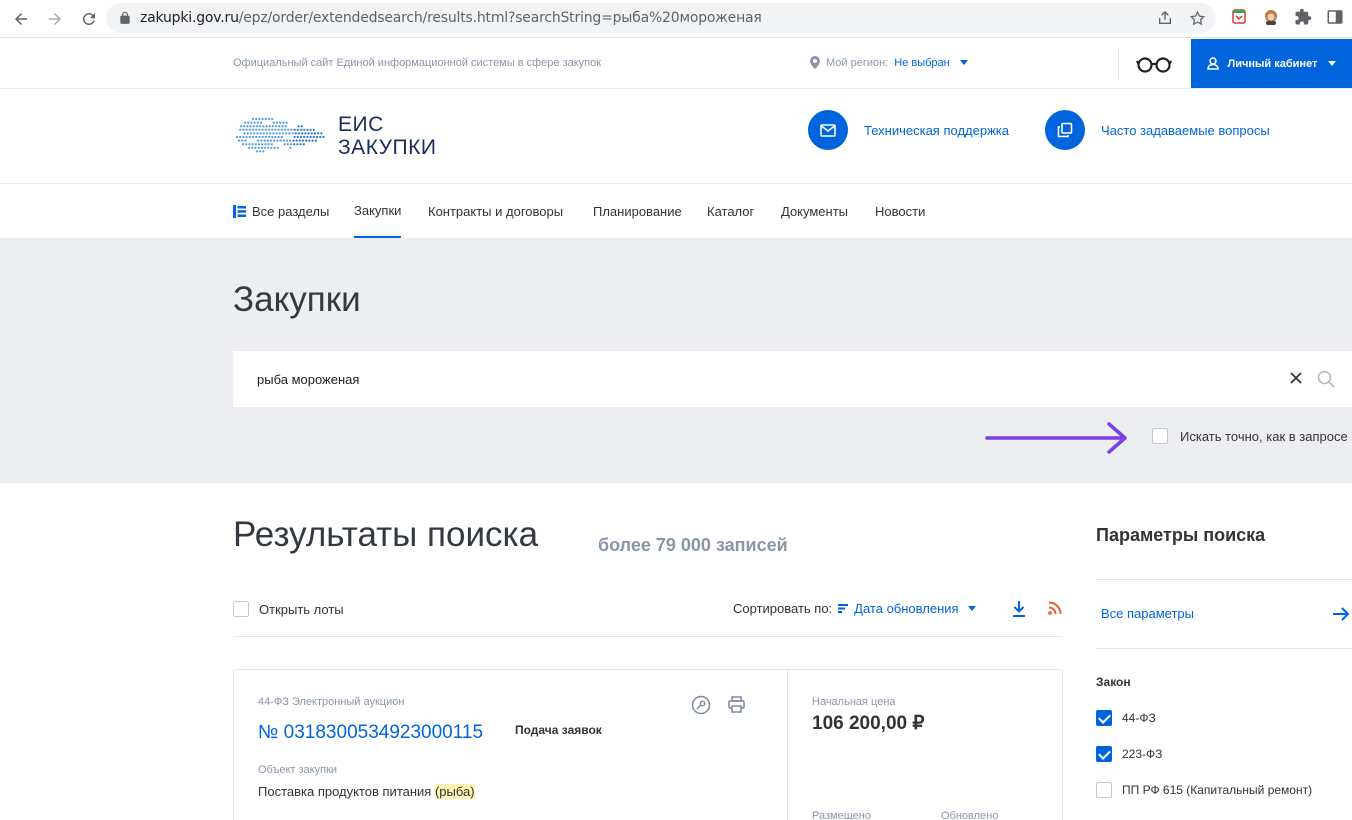 This screenshot has width=1352, height=820. Describe the element at coordinates (495, 211) in the screenshot. I see `nav-contracts: Контракты и договоры` at that location.